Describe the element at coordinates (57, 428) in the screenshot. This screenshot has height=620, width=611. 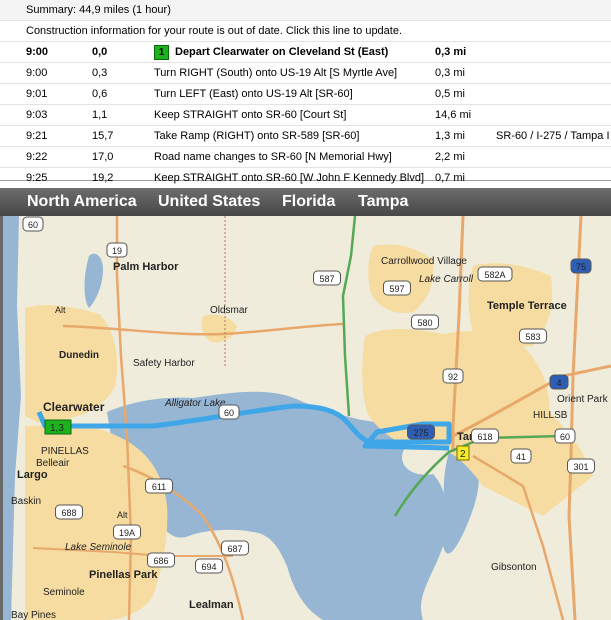
I see `route-start-label: 1,3` at that location.